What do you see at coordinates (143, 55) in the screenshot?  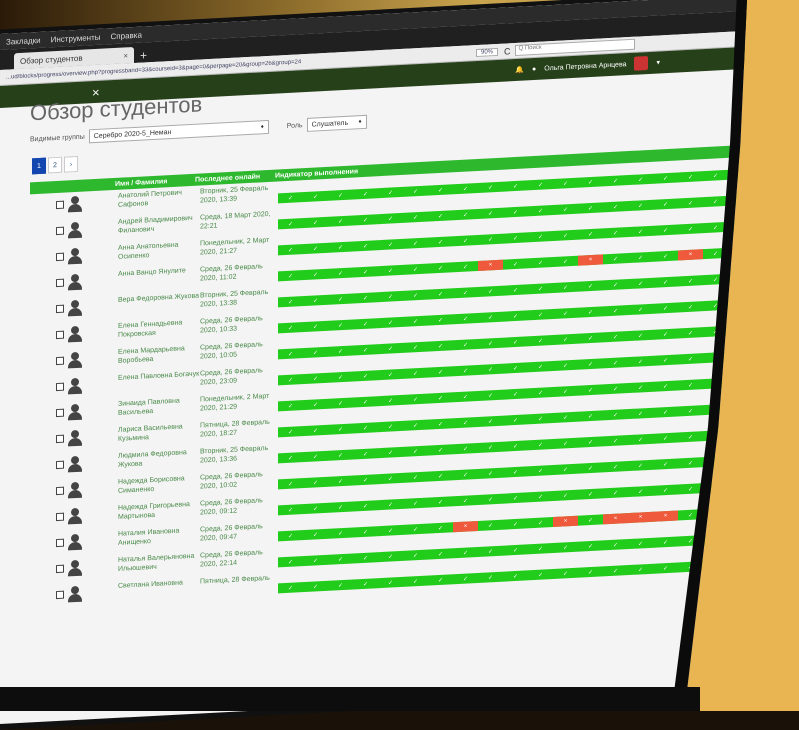 I see `new-tab-icon: +` at bounding box center [143, 55].